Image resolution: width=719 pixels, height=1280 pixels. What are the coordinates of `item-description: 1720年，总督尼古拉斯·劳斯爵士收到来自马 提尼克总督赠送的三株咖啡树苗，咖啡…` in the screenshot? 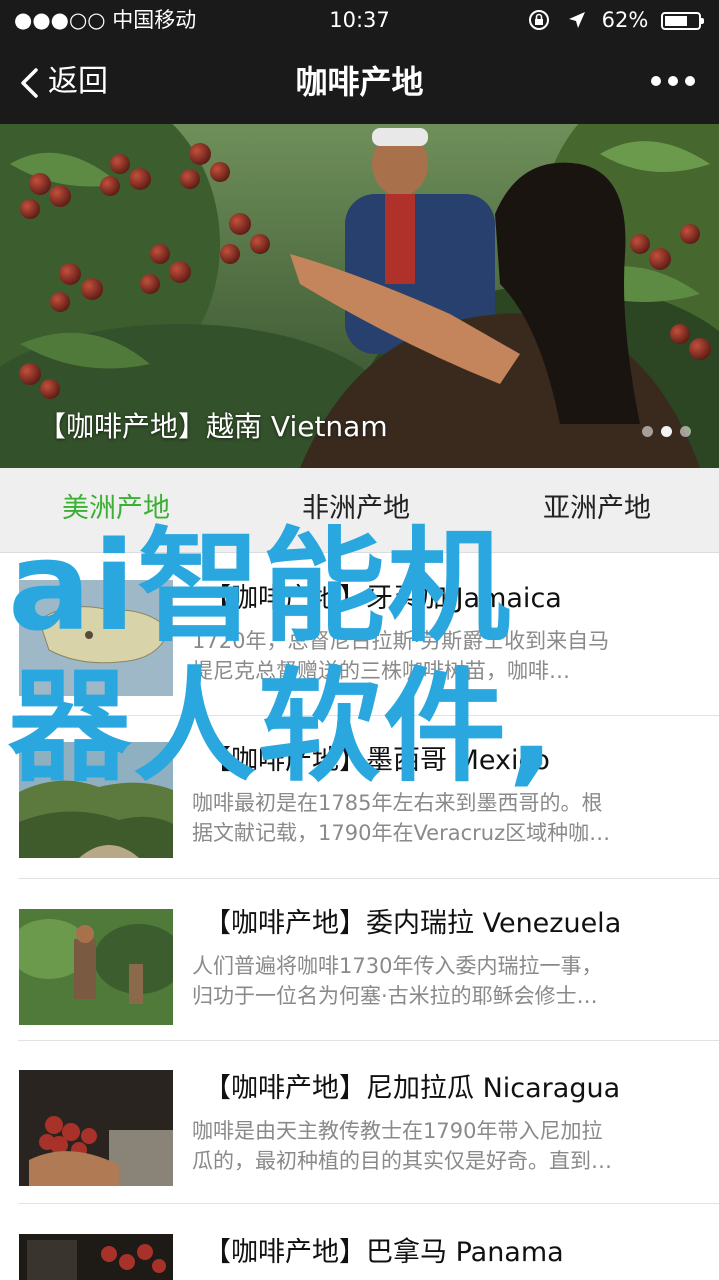 It's located at (442, 656).